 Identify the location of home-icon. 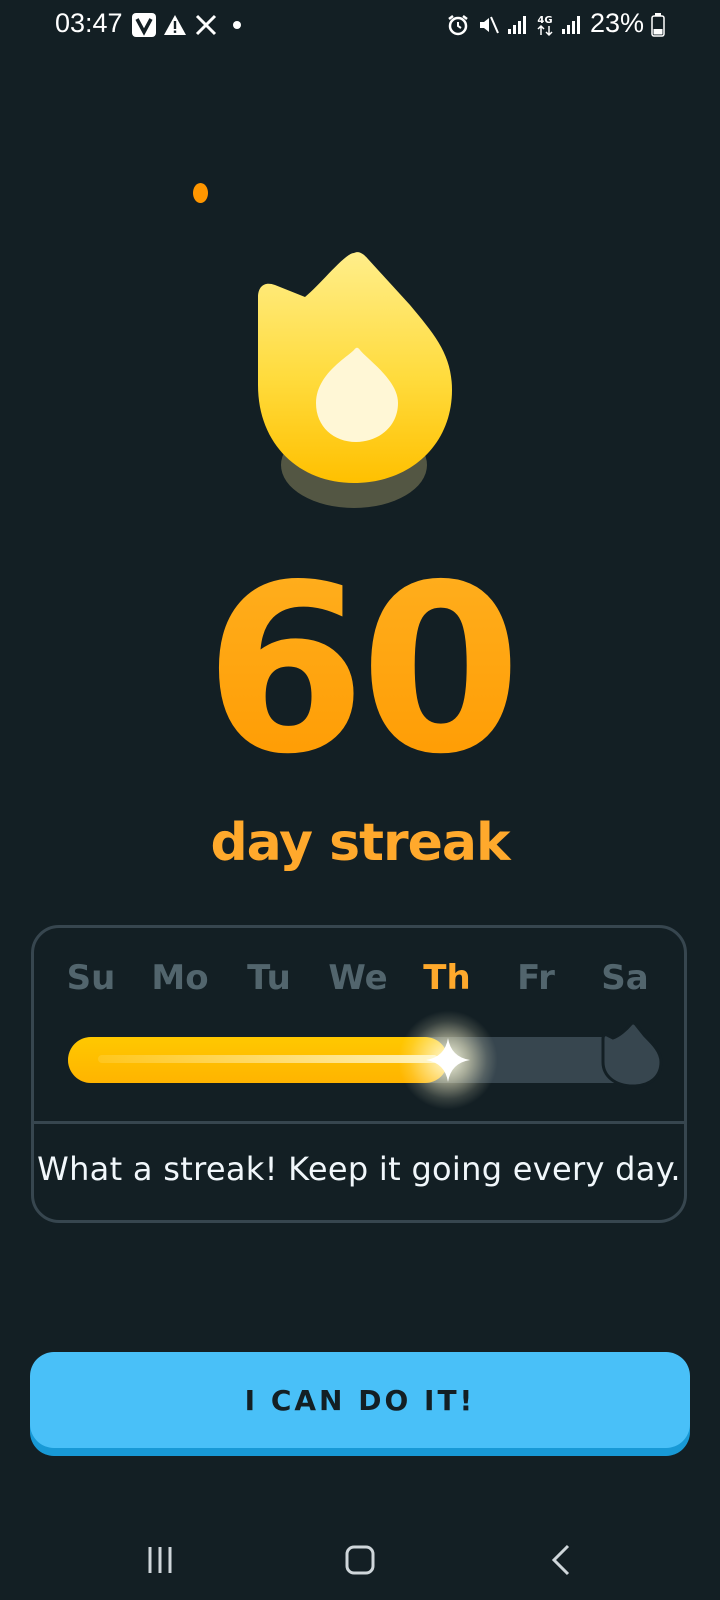
(360, 1560).